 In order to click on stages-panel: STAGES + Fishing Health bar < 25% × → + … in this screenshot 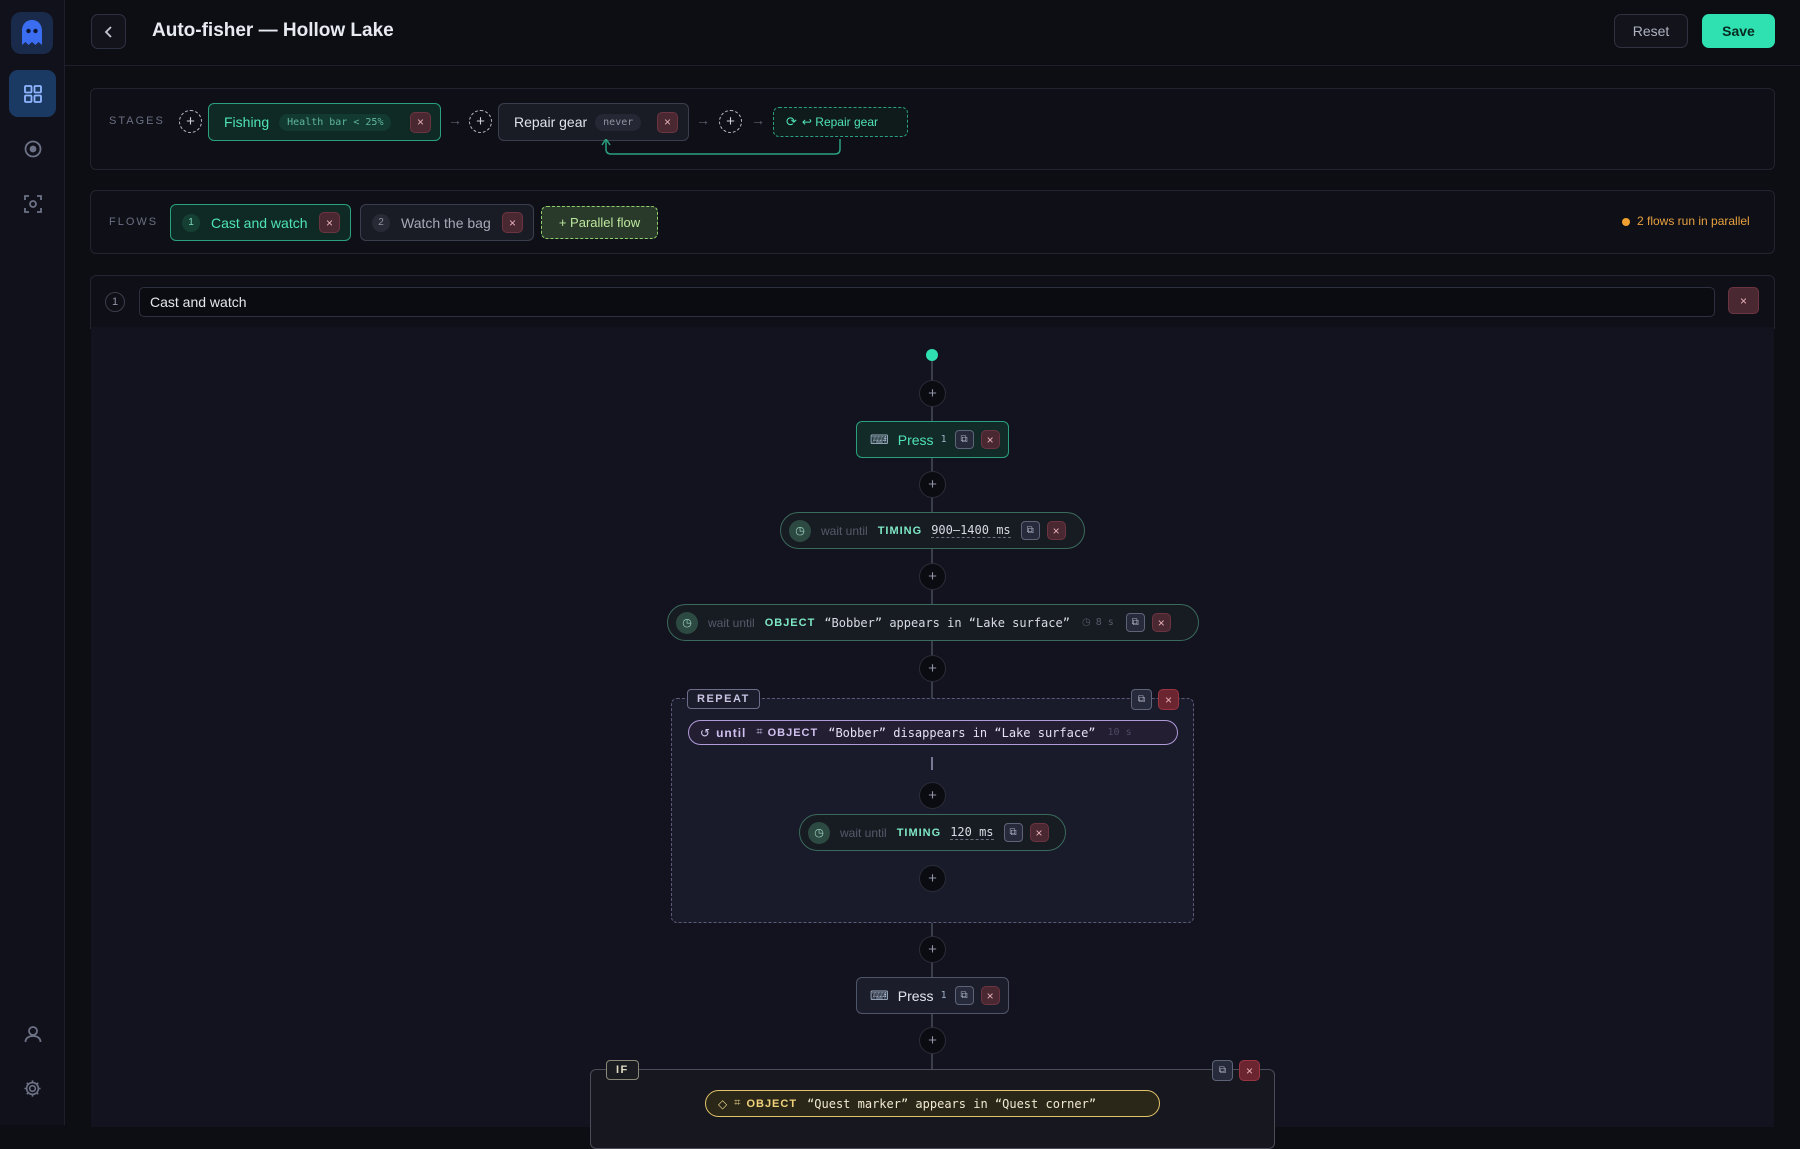, I will do `click(932, 129)`.